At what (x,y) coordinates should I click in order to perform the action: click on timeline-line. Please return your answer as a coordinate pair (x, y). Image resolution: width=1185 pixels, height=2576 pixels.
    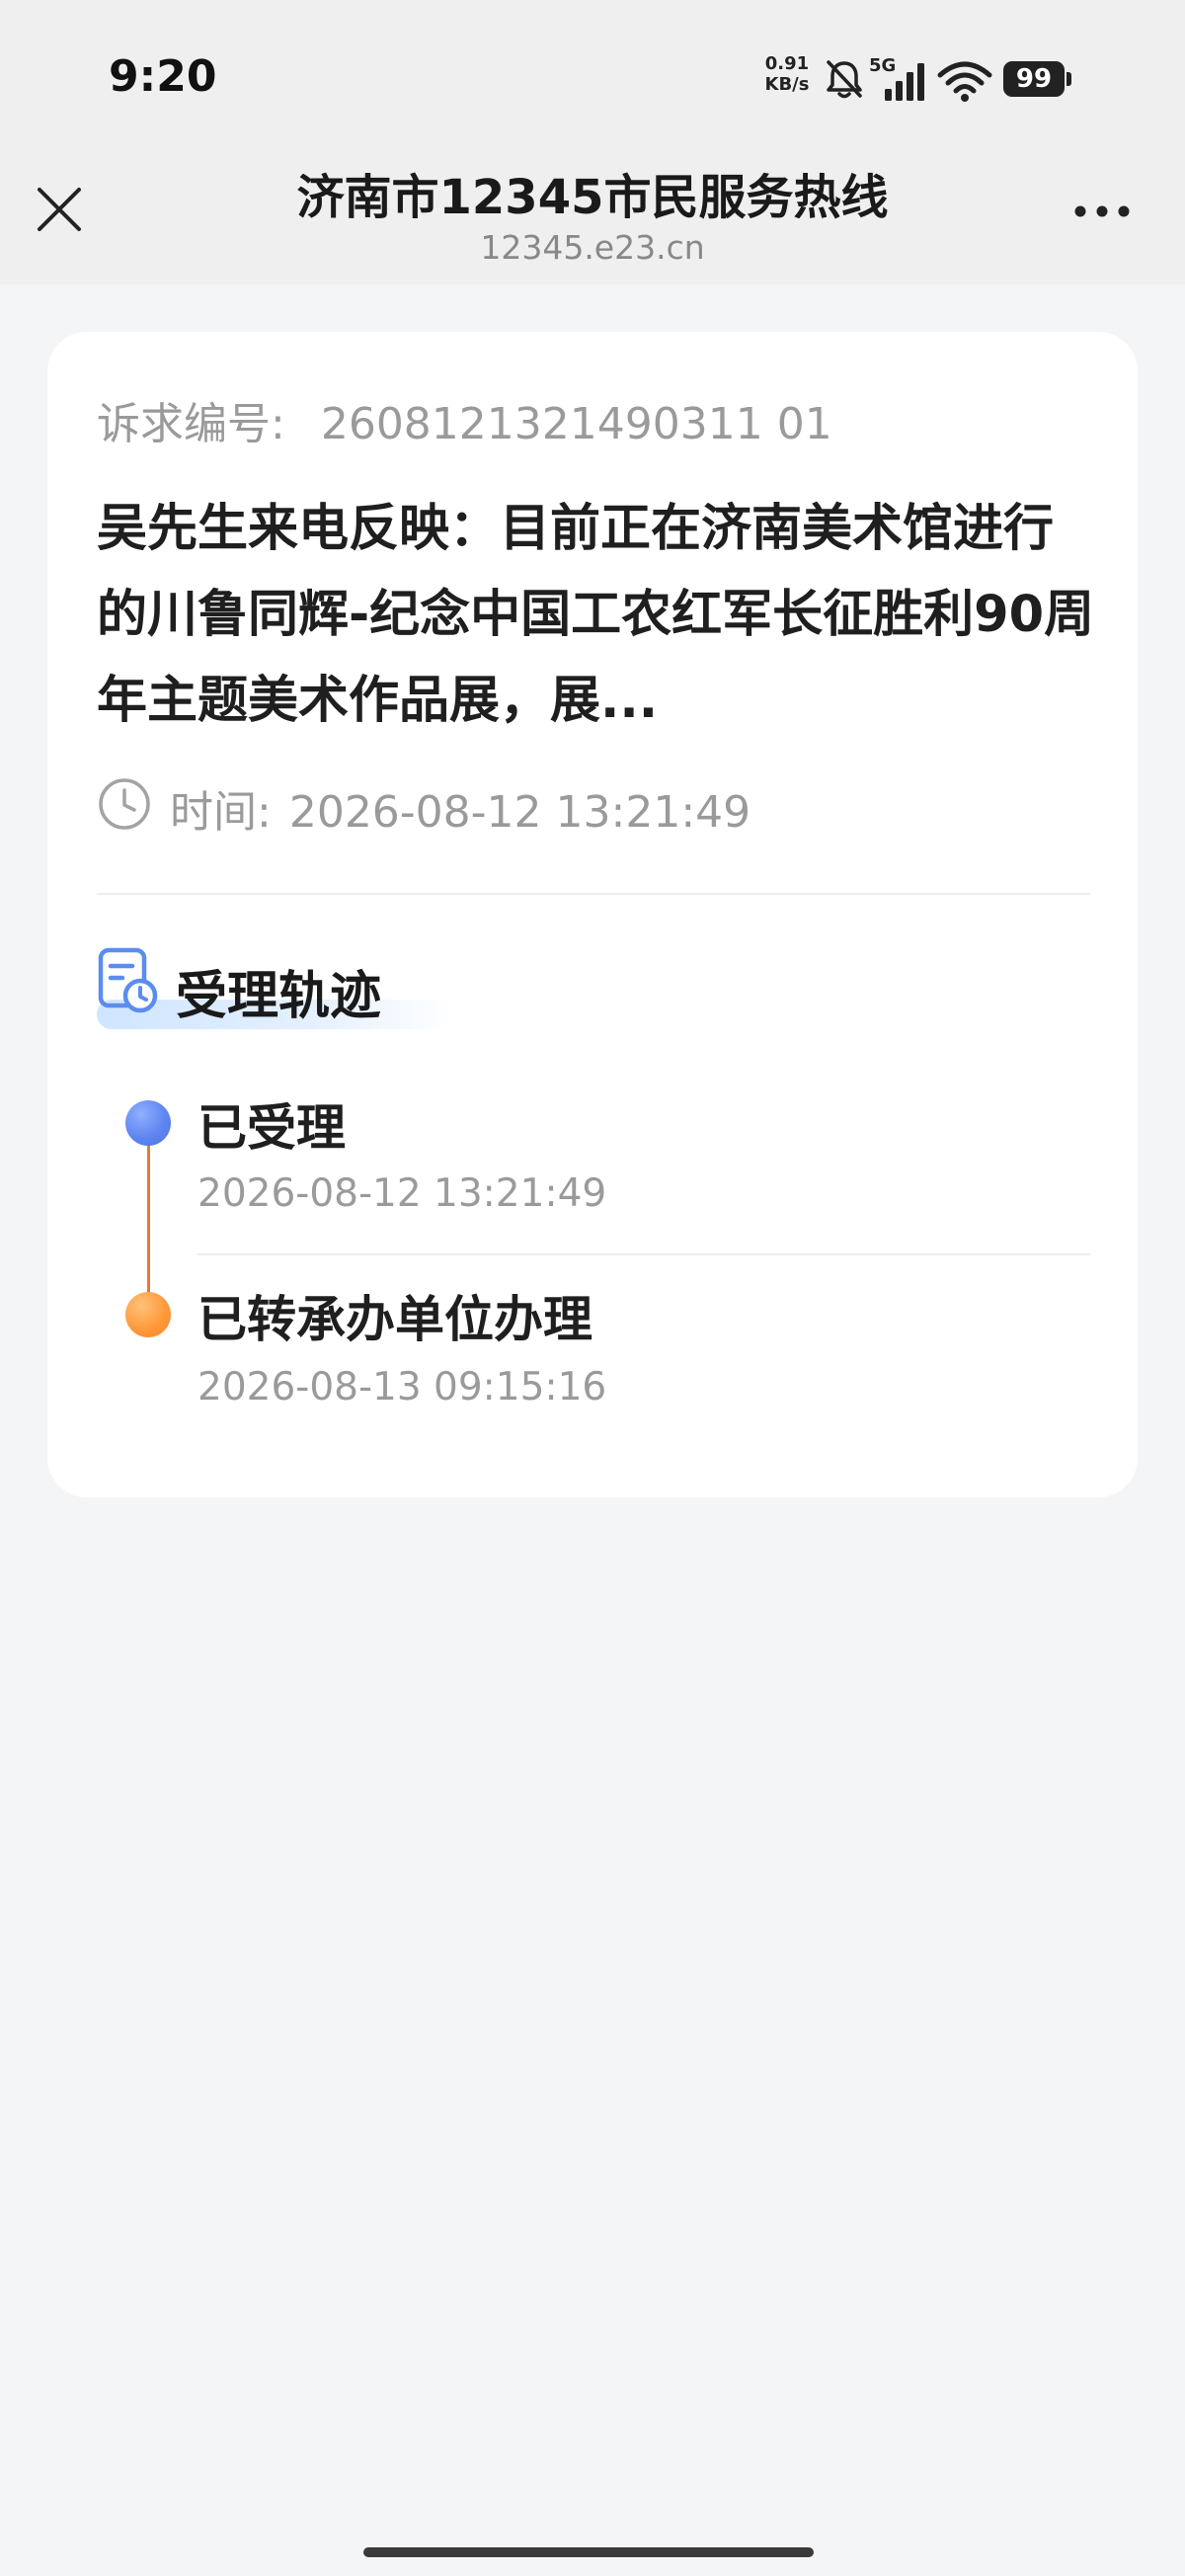
    Looking at the image, I should click on (149, 1221).